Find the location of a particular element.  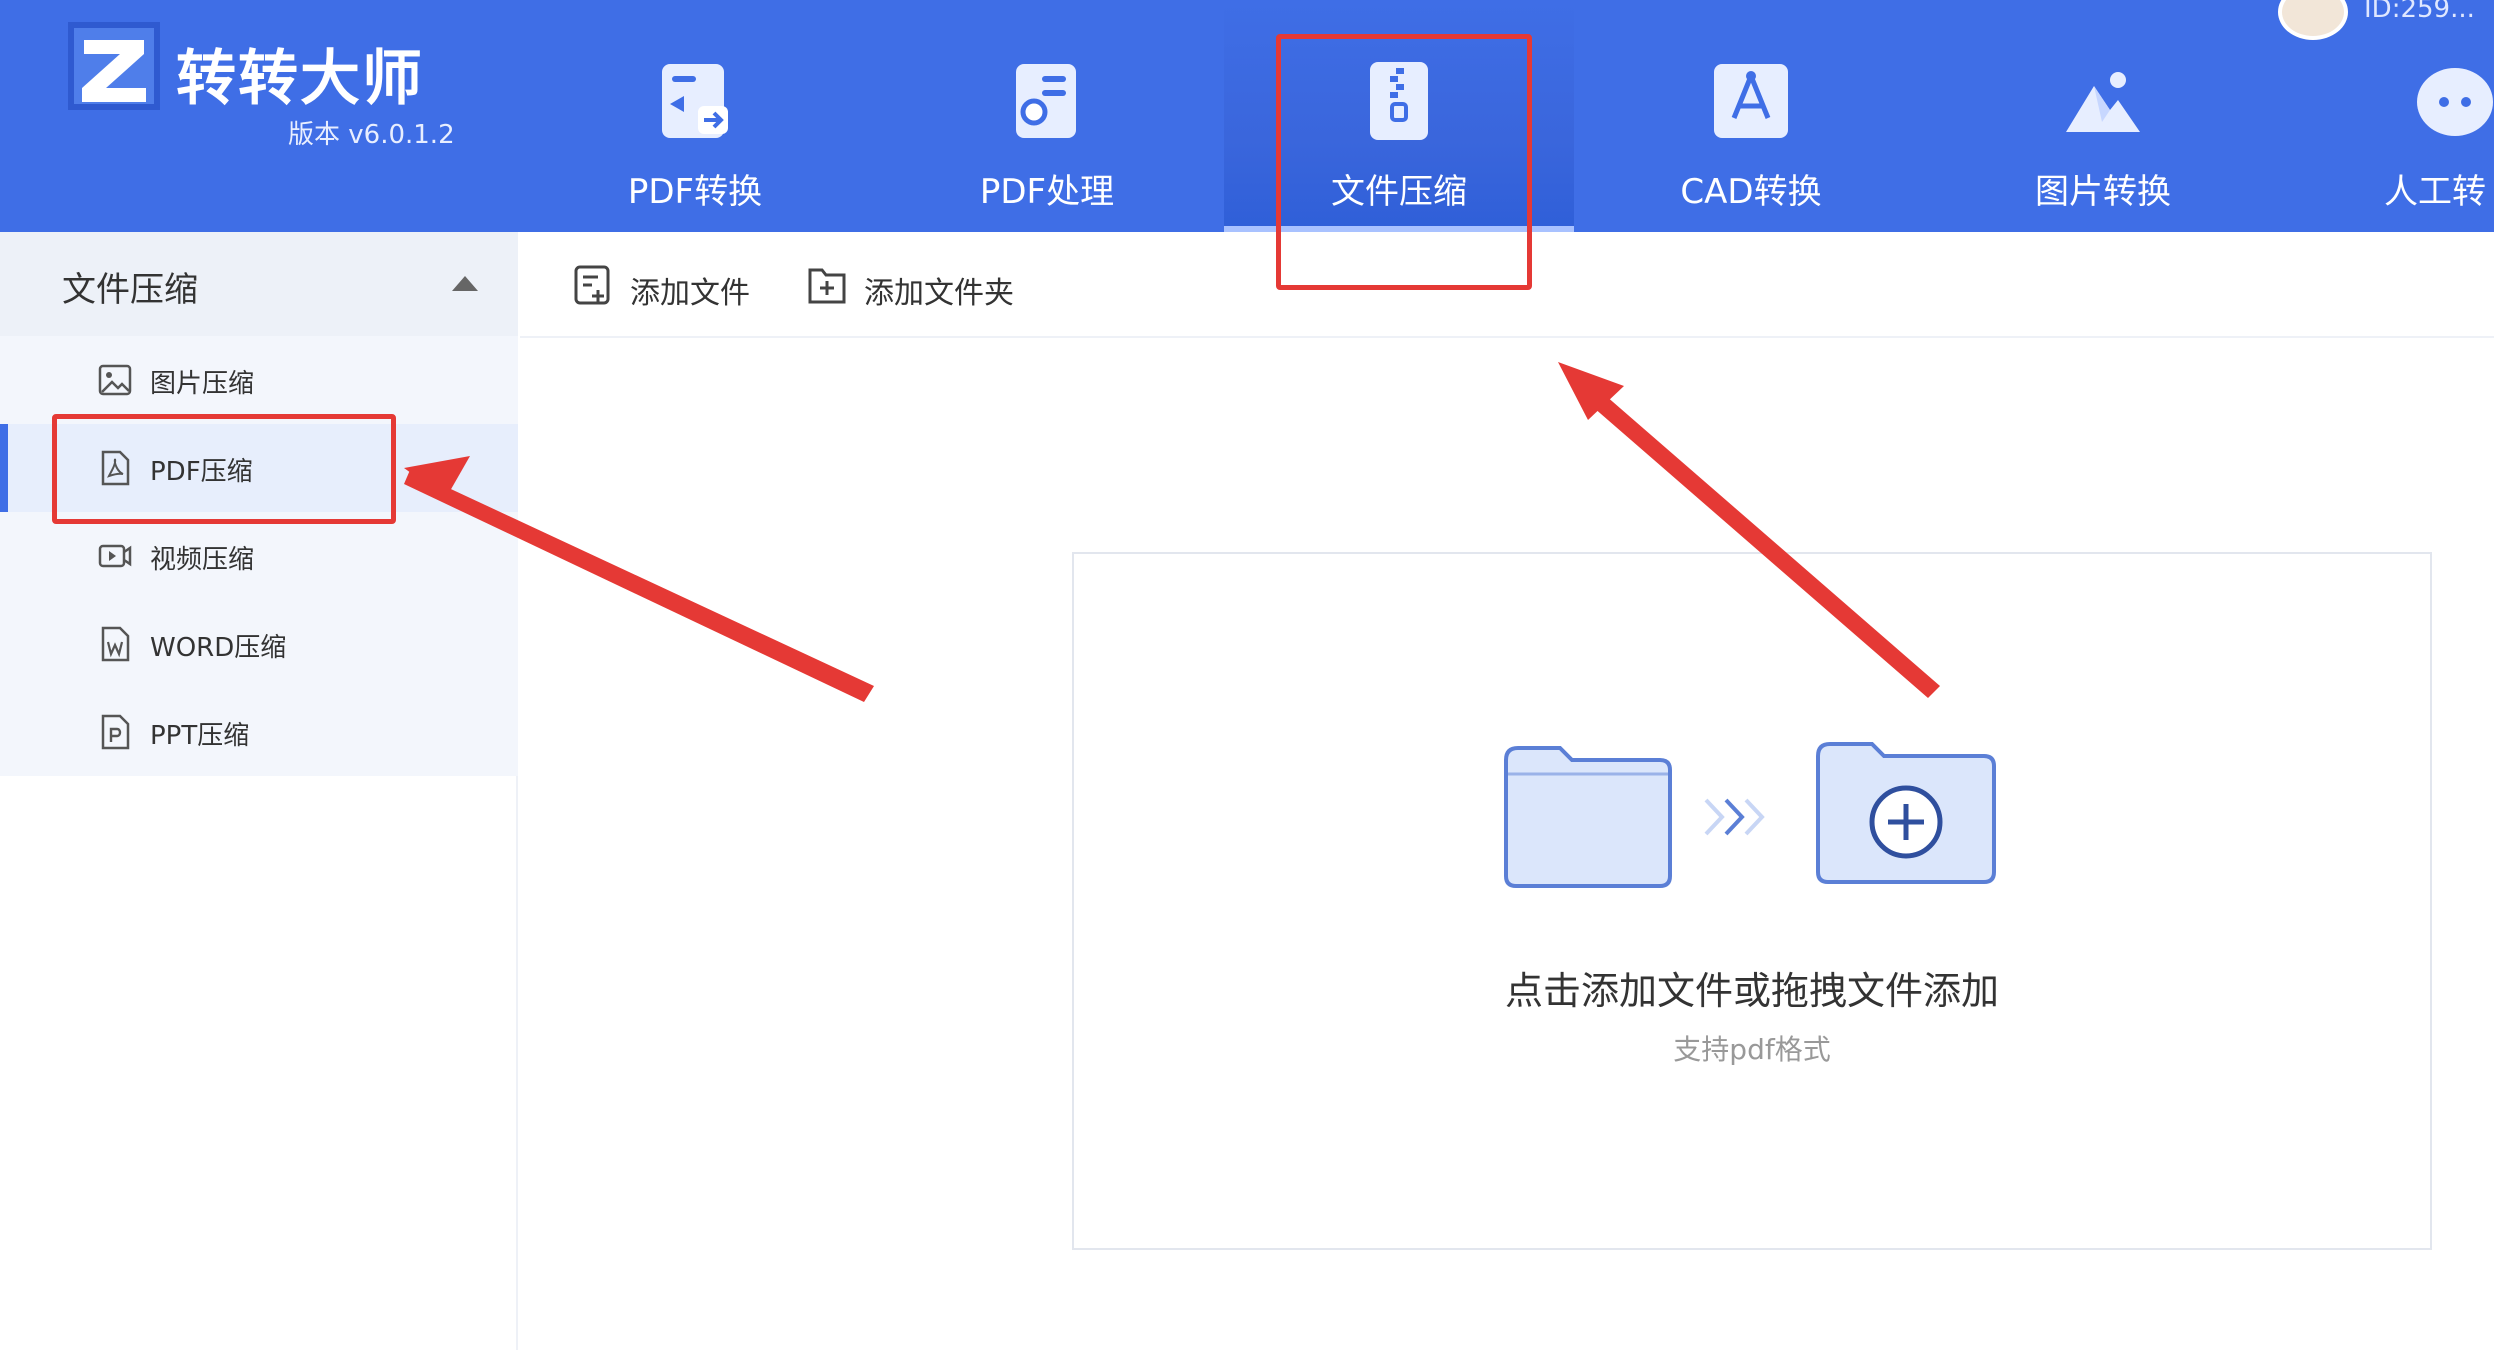

toolbar: 添加文件 添加文件夹 is located at coordinates (1507, 285).